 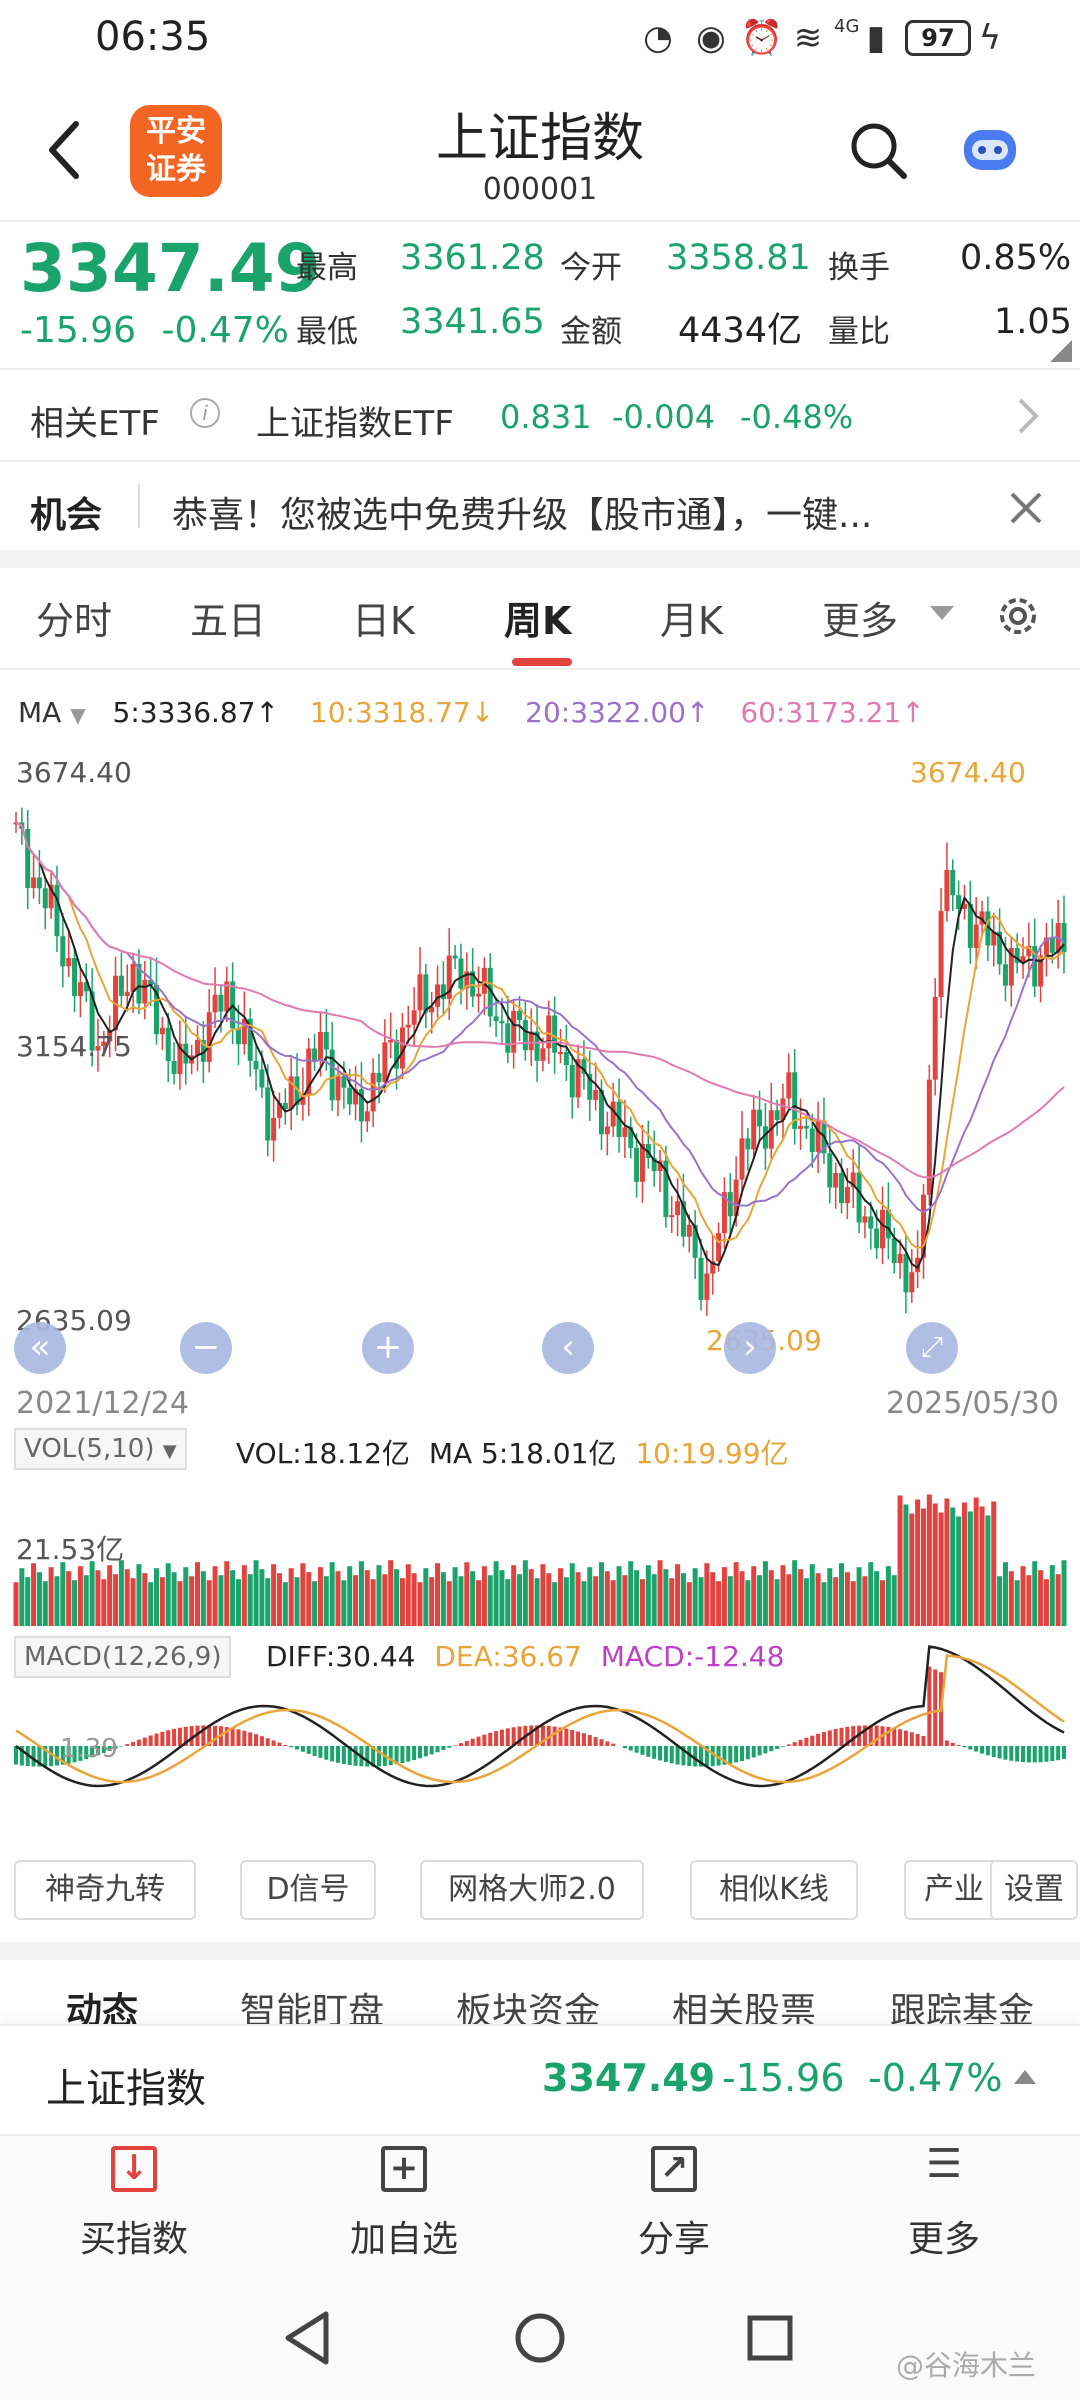 I want to click on collapse-triangle-icon, so click(x=1025, y=2077).